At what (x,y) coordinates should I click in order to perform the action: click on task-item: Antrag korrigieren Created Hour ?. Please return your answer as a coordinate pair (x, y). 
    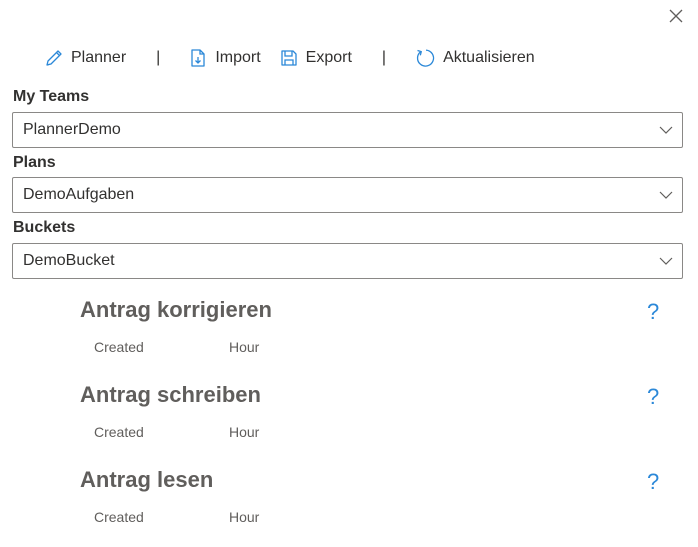
    Looking at the image, I should click on (375, 337).